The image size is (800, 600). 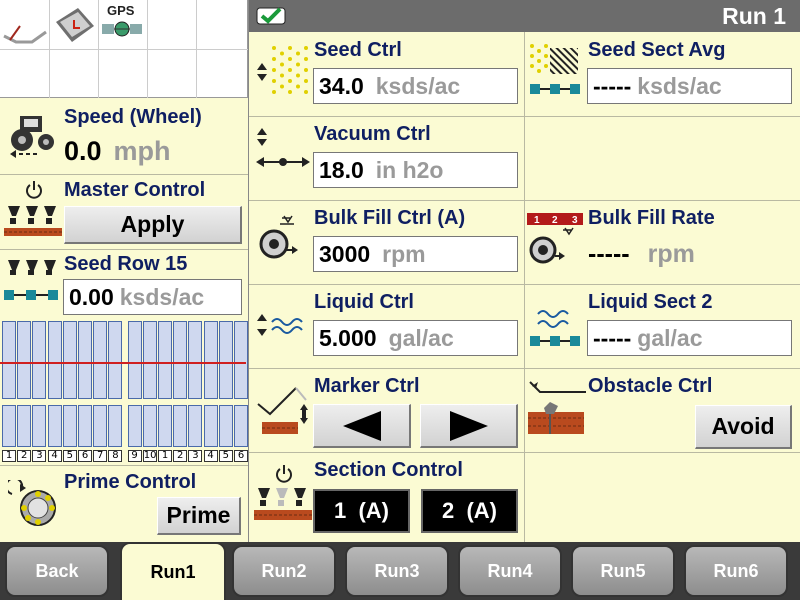 What do you see at coordinates (83, 151) in the screenshot?
I see `speed-value: 0.0` at bounding box center [83, 151].